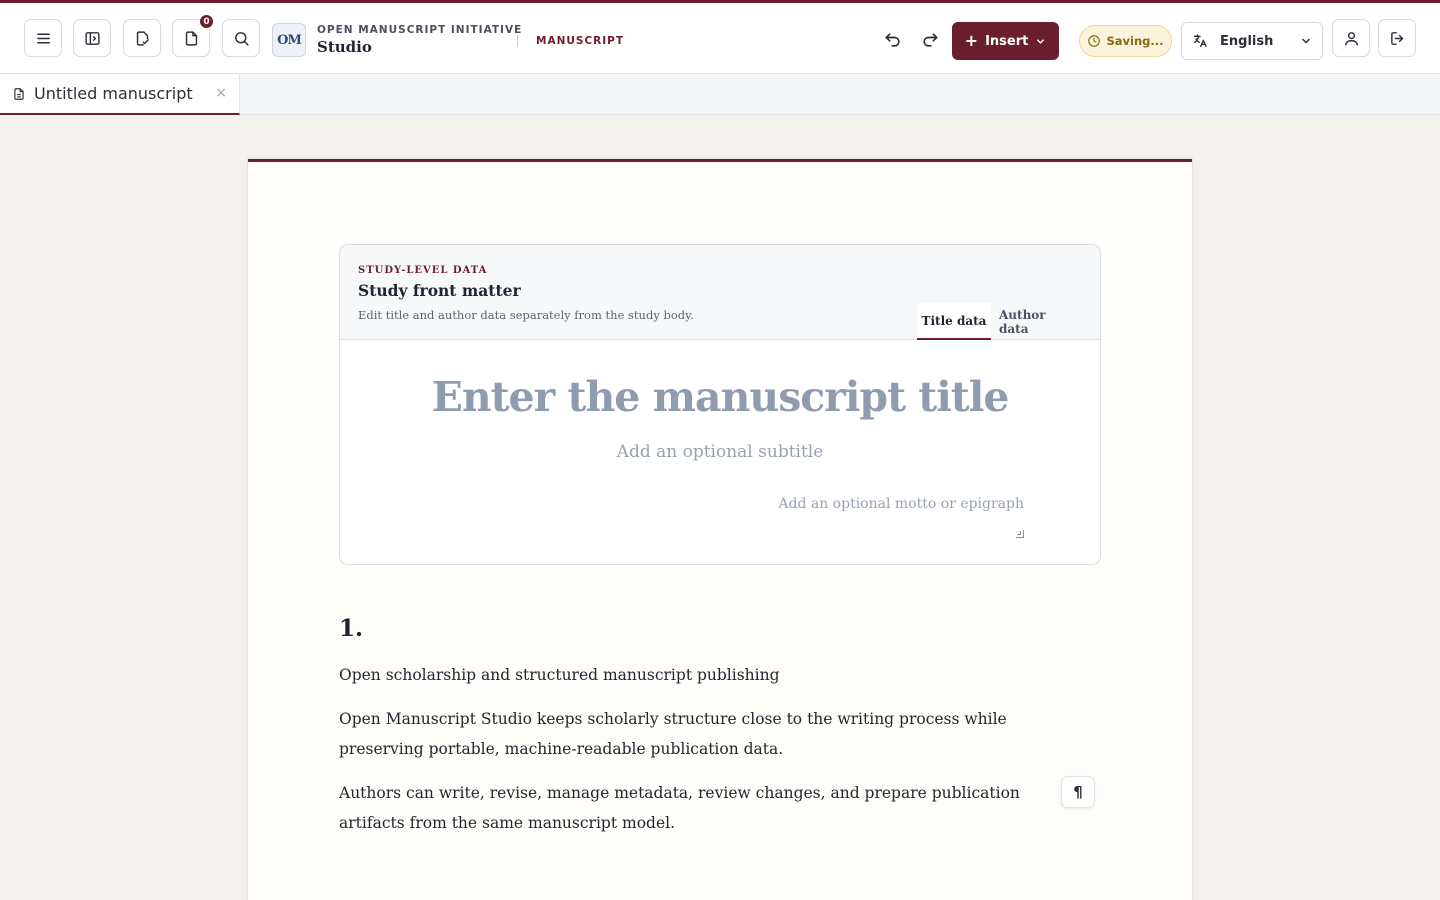 Image resolution: width=1440 pixels, height=900 pixels. I want to click on redo-button, so click(930, 40).